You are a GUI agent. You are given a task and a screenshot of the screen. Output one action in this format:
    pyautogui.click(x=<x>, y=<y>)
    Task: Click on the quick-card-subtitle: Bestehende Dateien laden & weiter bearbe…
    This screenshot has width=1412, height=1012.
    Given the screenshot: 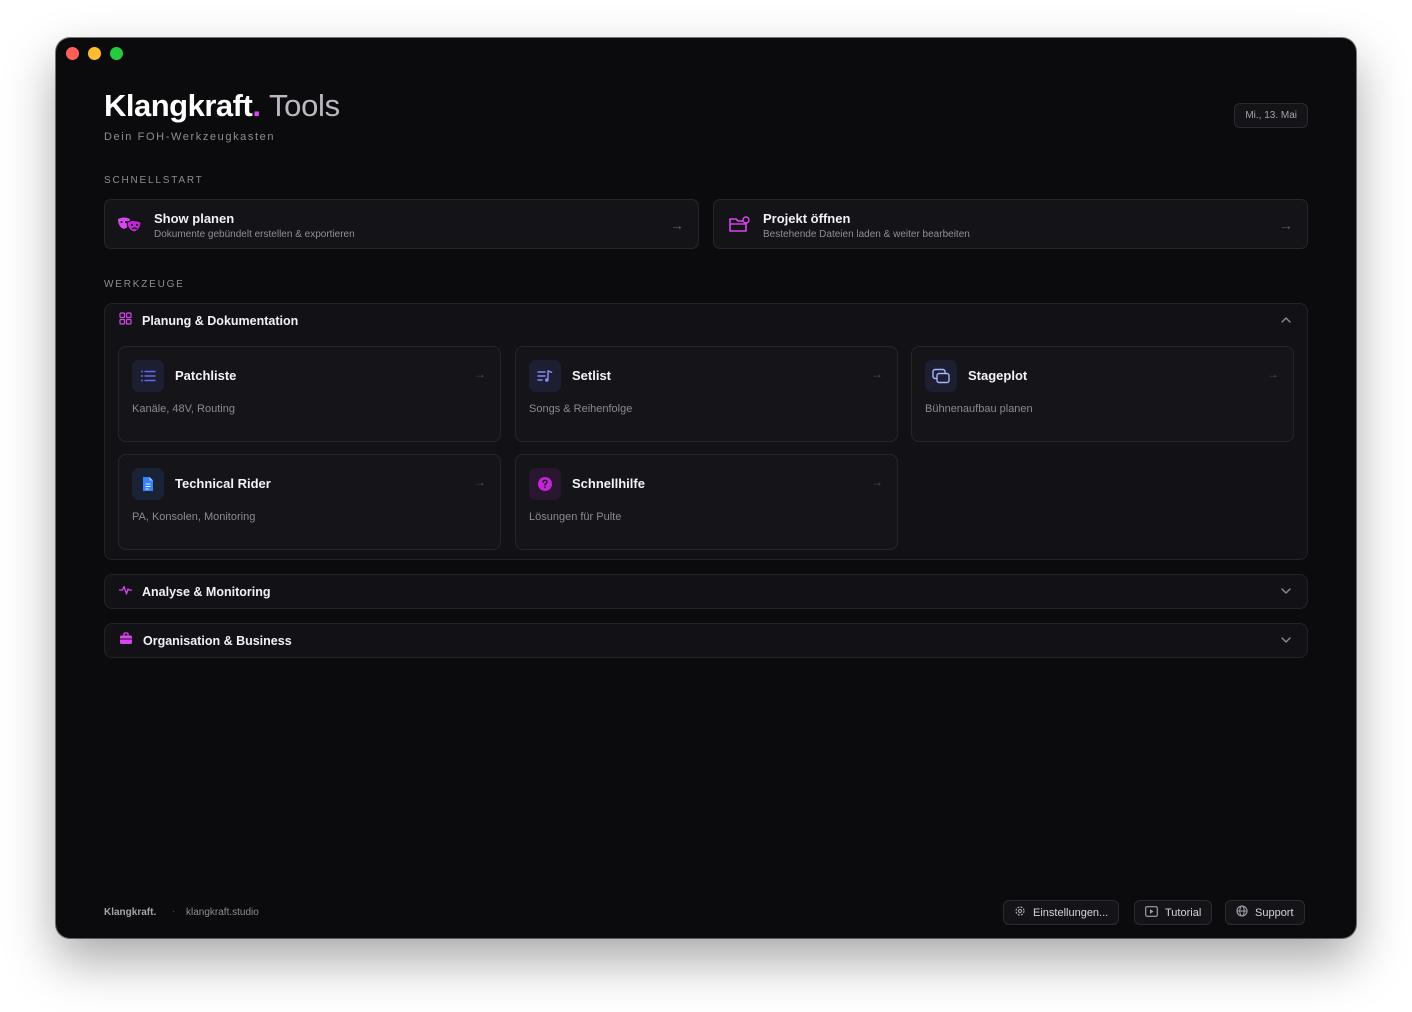 What is the action you would take?
    pyautogui.click(x=866, y=234)
    